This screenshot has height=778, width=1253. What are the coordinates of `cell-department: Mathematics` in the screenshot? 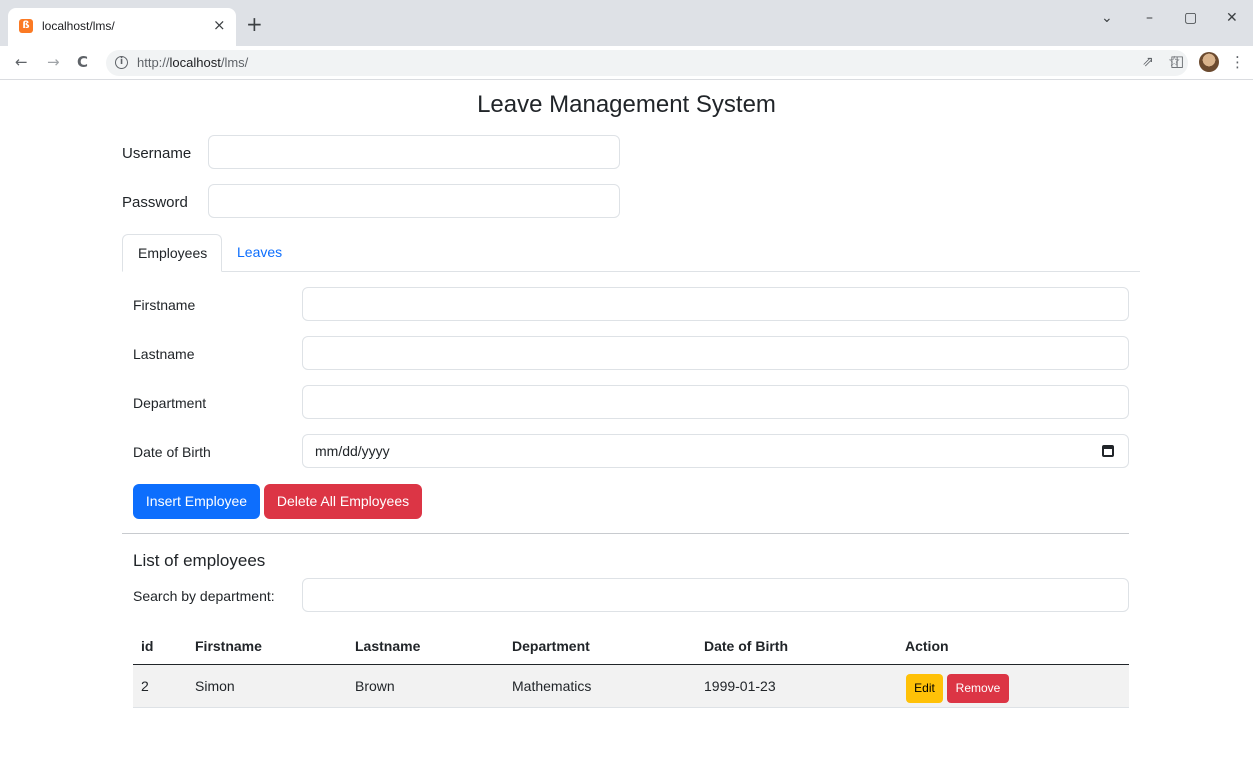 It's located at (552, 686).